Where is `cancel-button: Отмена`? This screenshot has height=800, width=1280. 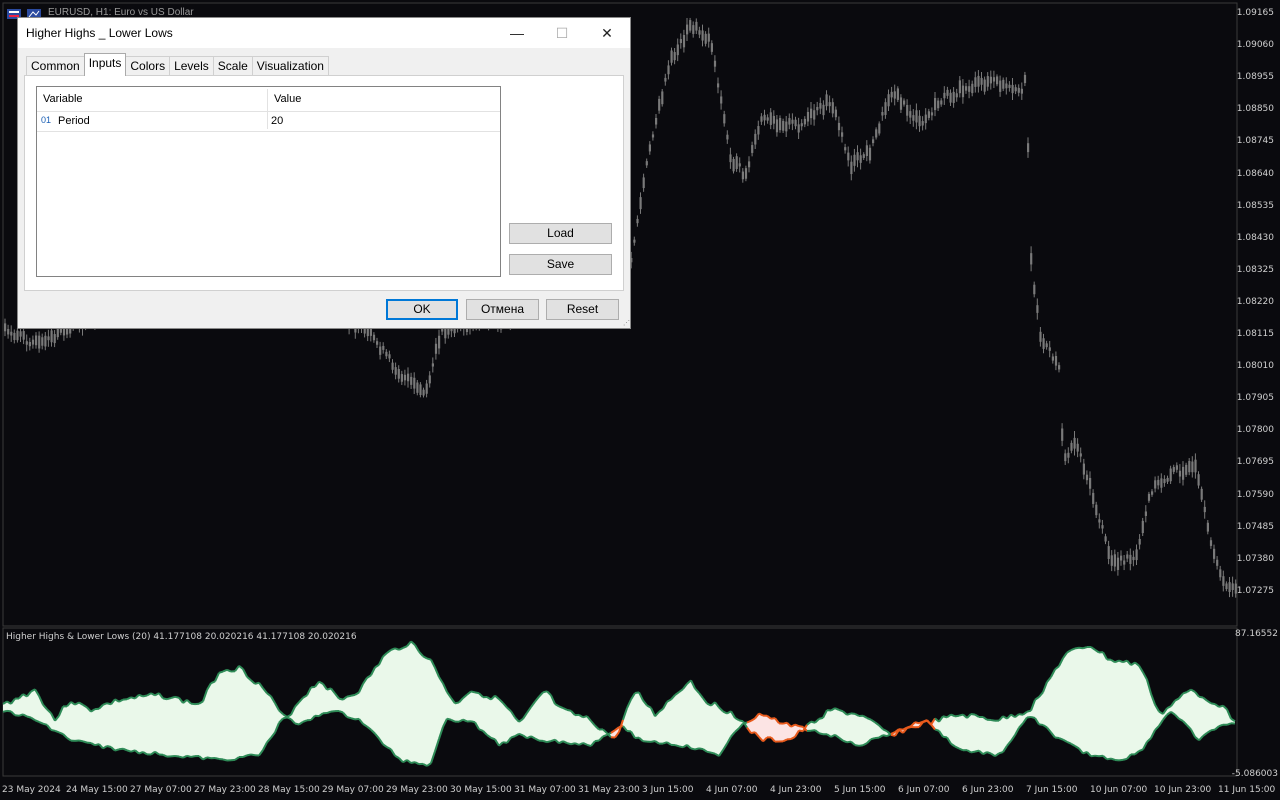 cancel-button: Отмена is located at coordinates (502, 309).